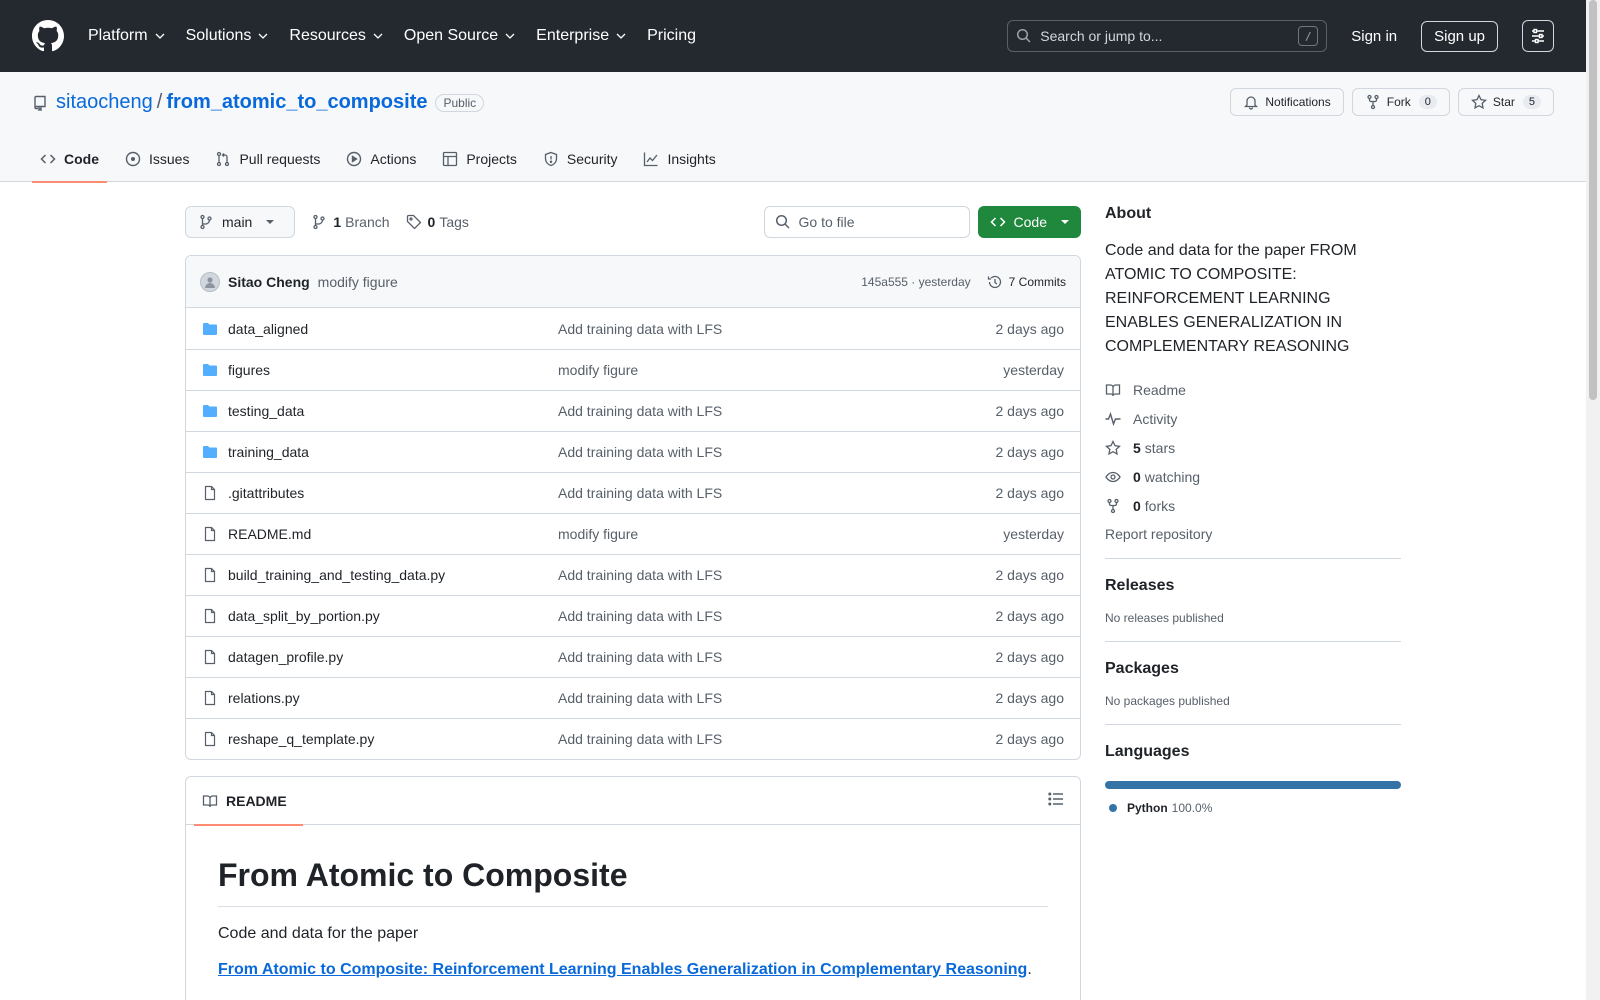 This screenshot has width=1600, height=1000. Describe the element at coordinates (69, 159) in the screenshot. I see `tab-code: Code` at that location.